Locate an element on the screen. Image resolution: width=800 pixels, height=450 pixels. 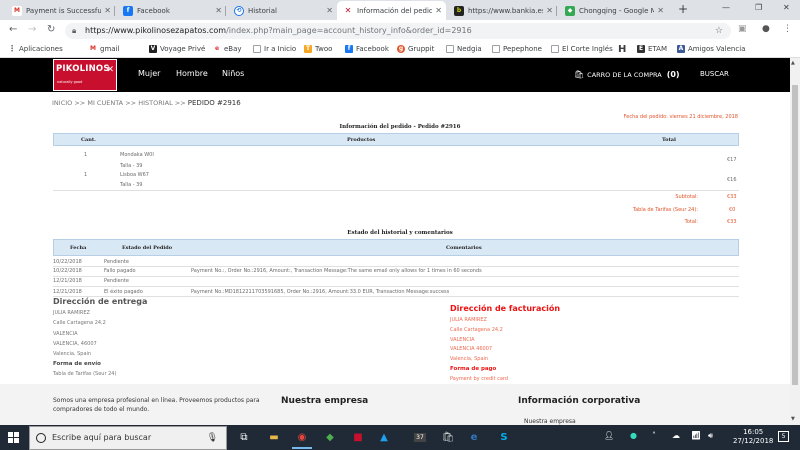
tray-chevron-icon: ˄ is located at coordinates (654, 435).